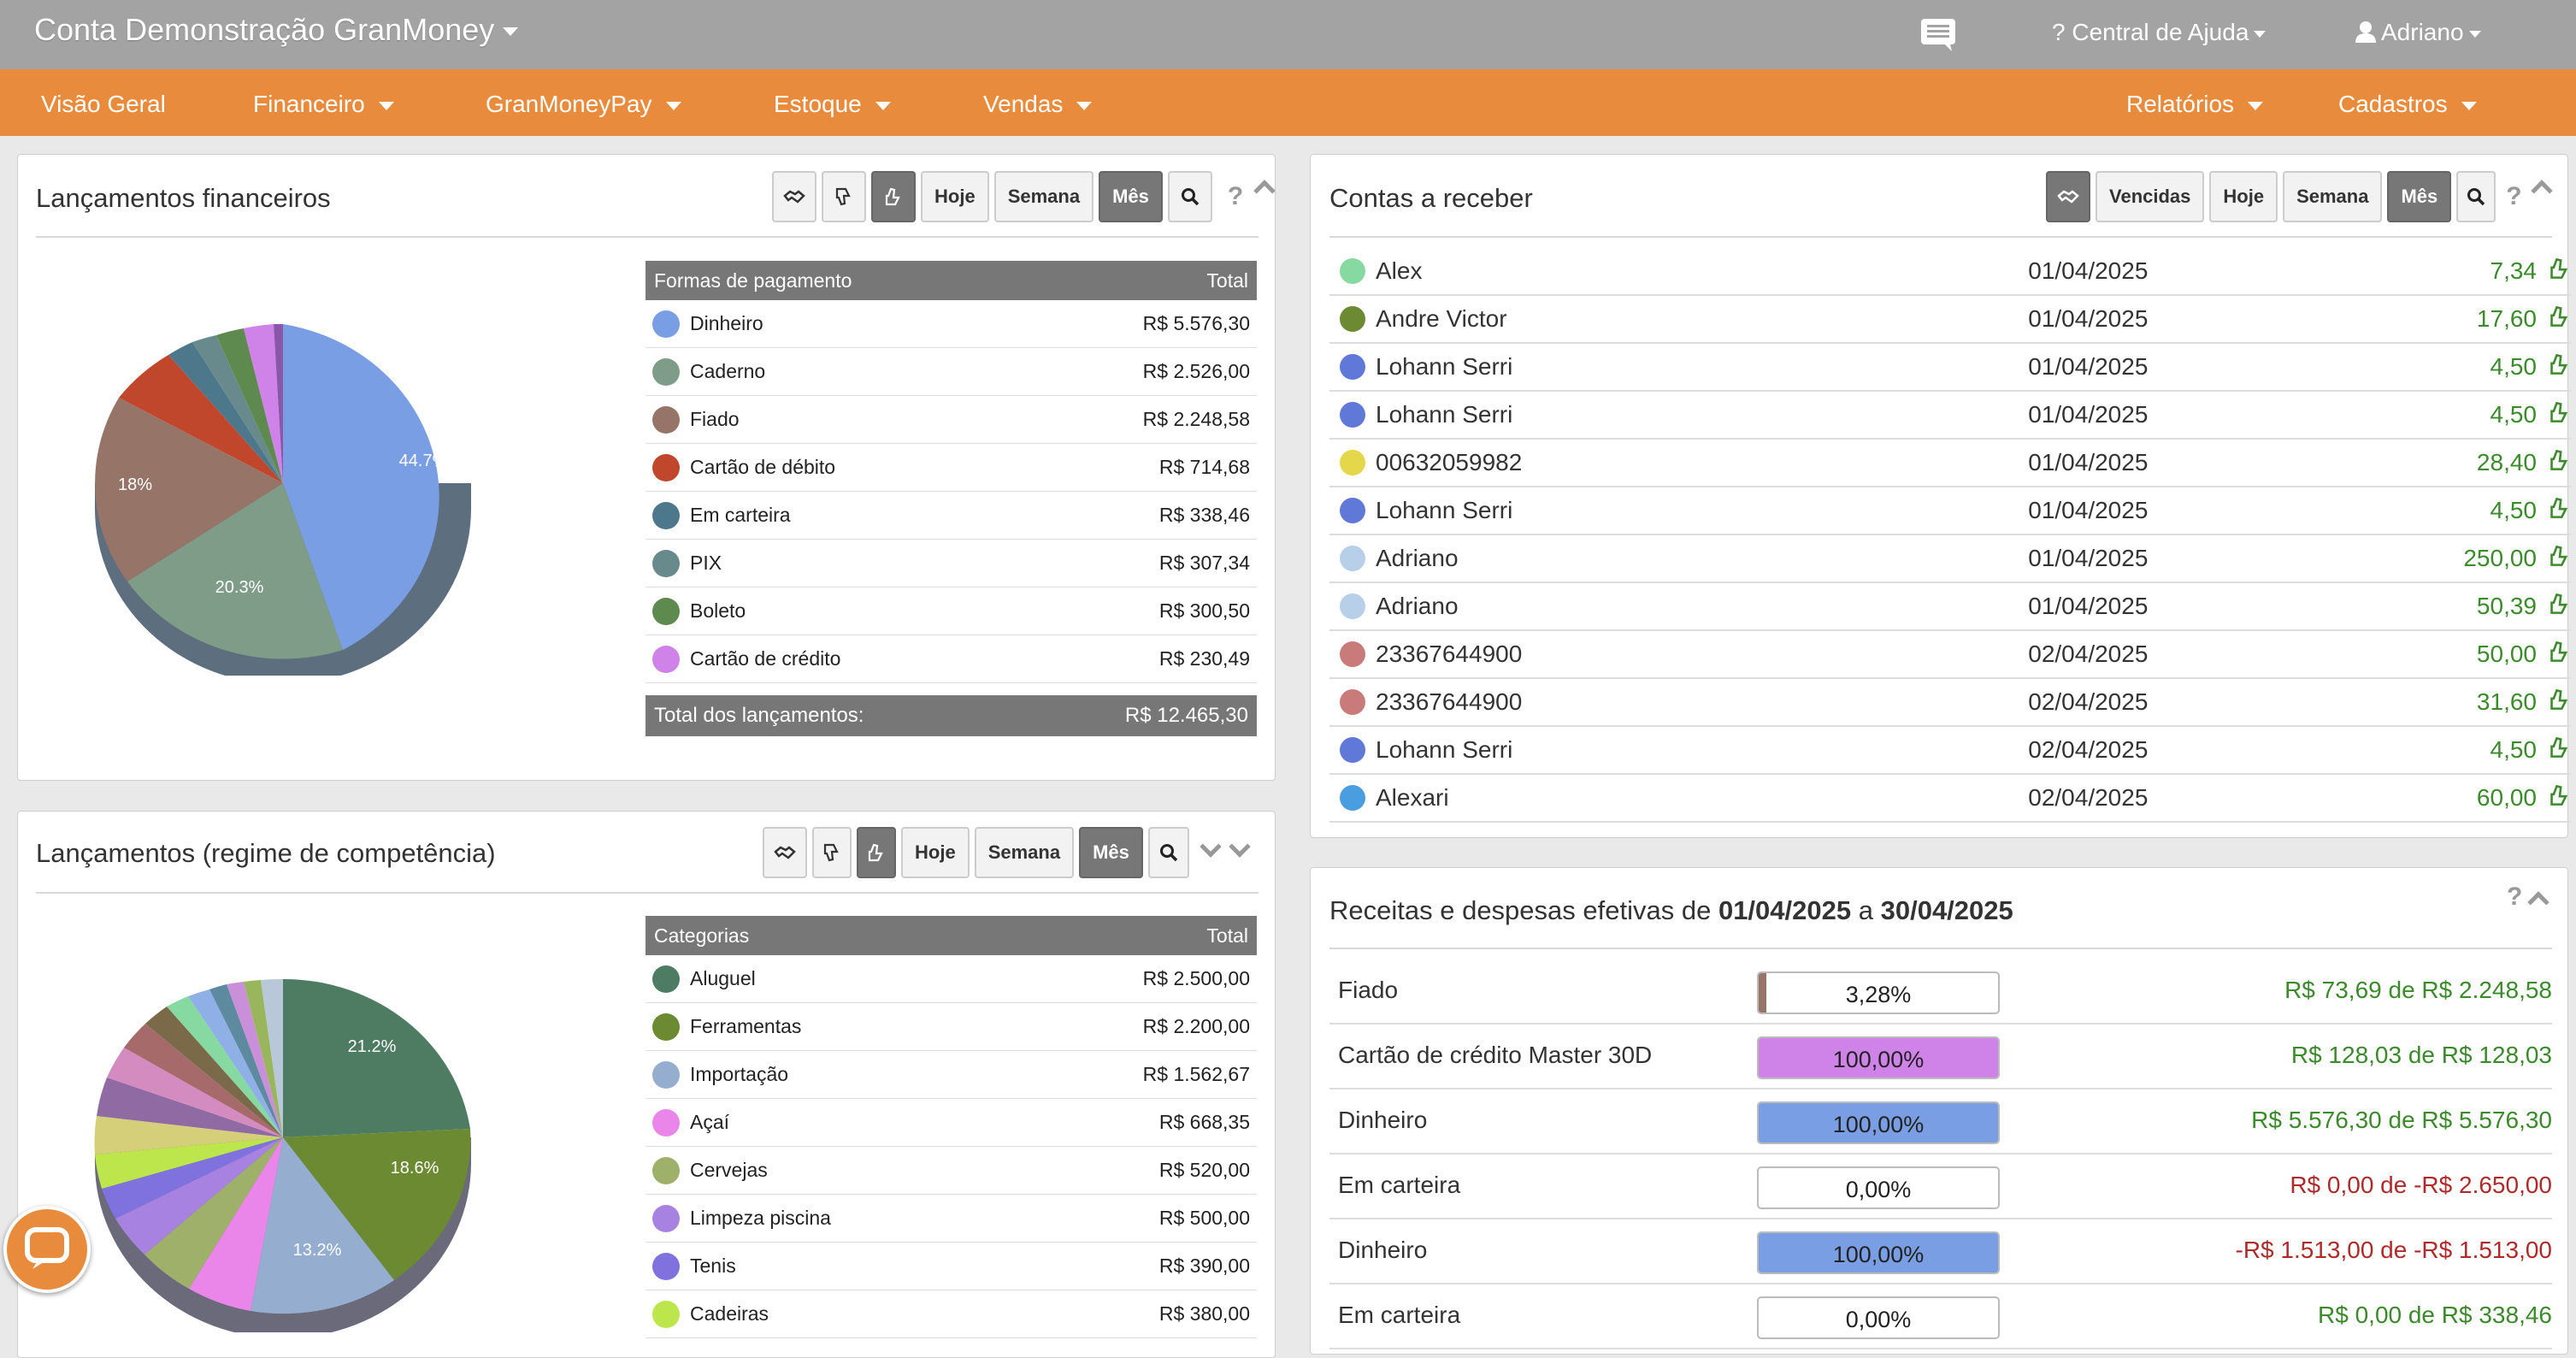 The height and width of the screenshot is (1358, 2576). I want to click on table-row: Dinheiro R$ 5.576,30, so click(951, 324).